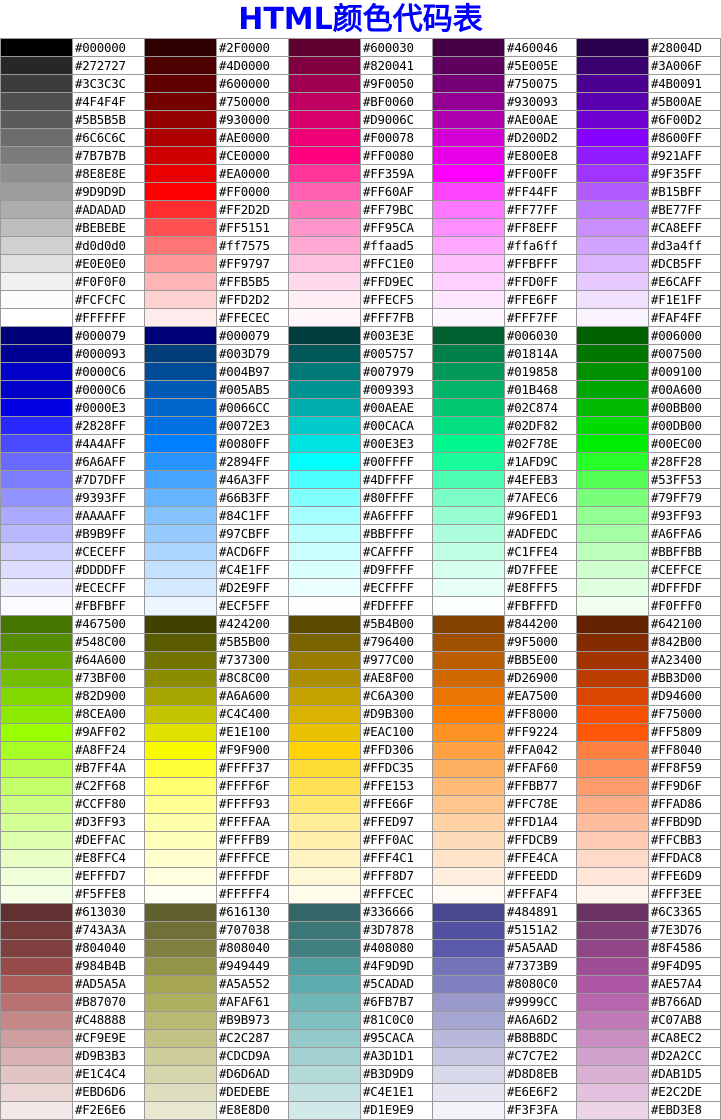  Describe the element at coordinates (252, 336) in the screenshot. I see `color-code: #000079` at that location.